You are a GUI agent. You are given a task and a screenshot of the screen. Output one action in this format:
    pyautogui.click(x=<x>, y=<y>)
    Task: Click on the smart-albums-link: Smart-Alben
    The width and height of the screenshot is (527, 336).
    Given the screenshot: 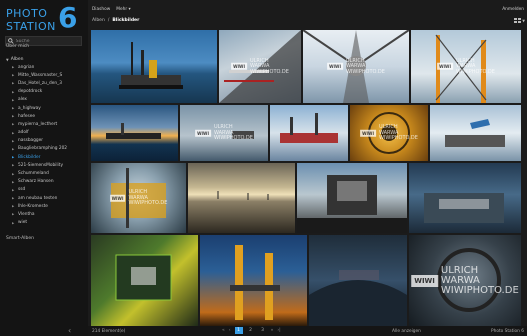 What is the action you would take?
    pyautogui.click(x=20, y=238)
    